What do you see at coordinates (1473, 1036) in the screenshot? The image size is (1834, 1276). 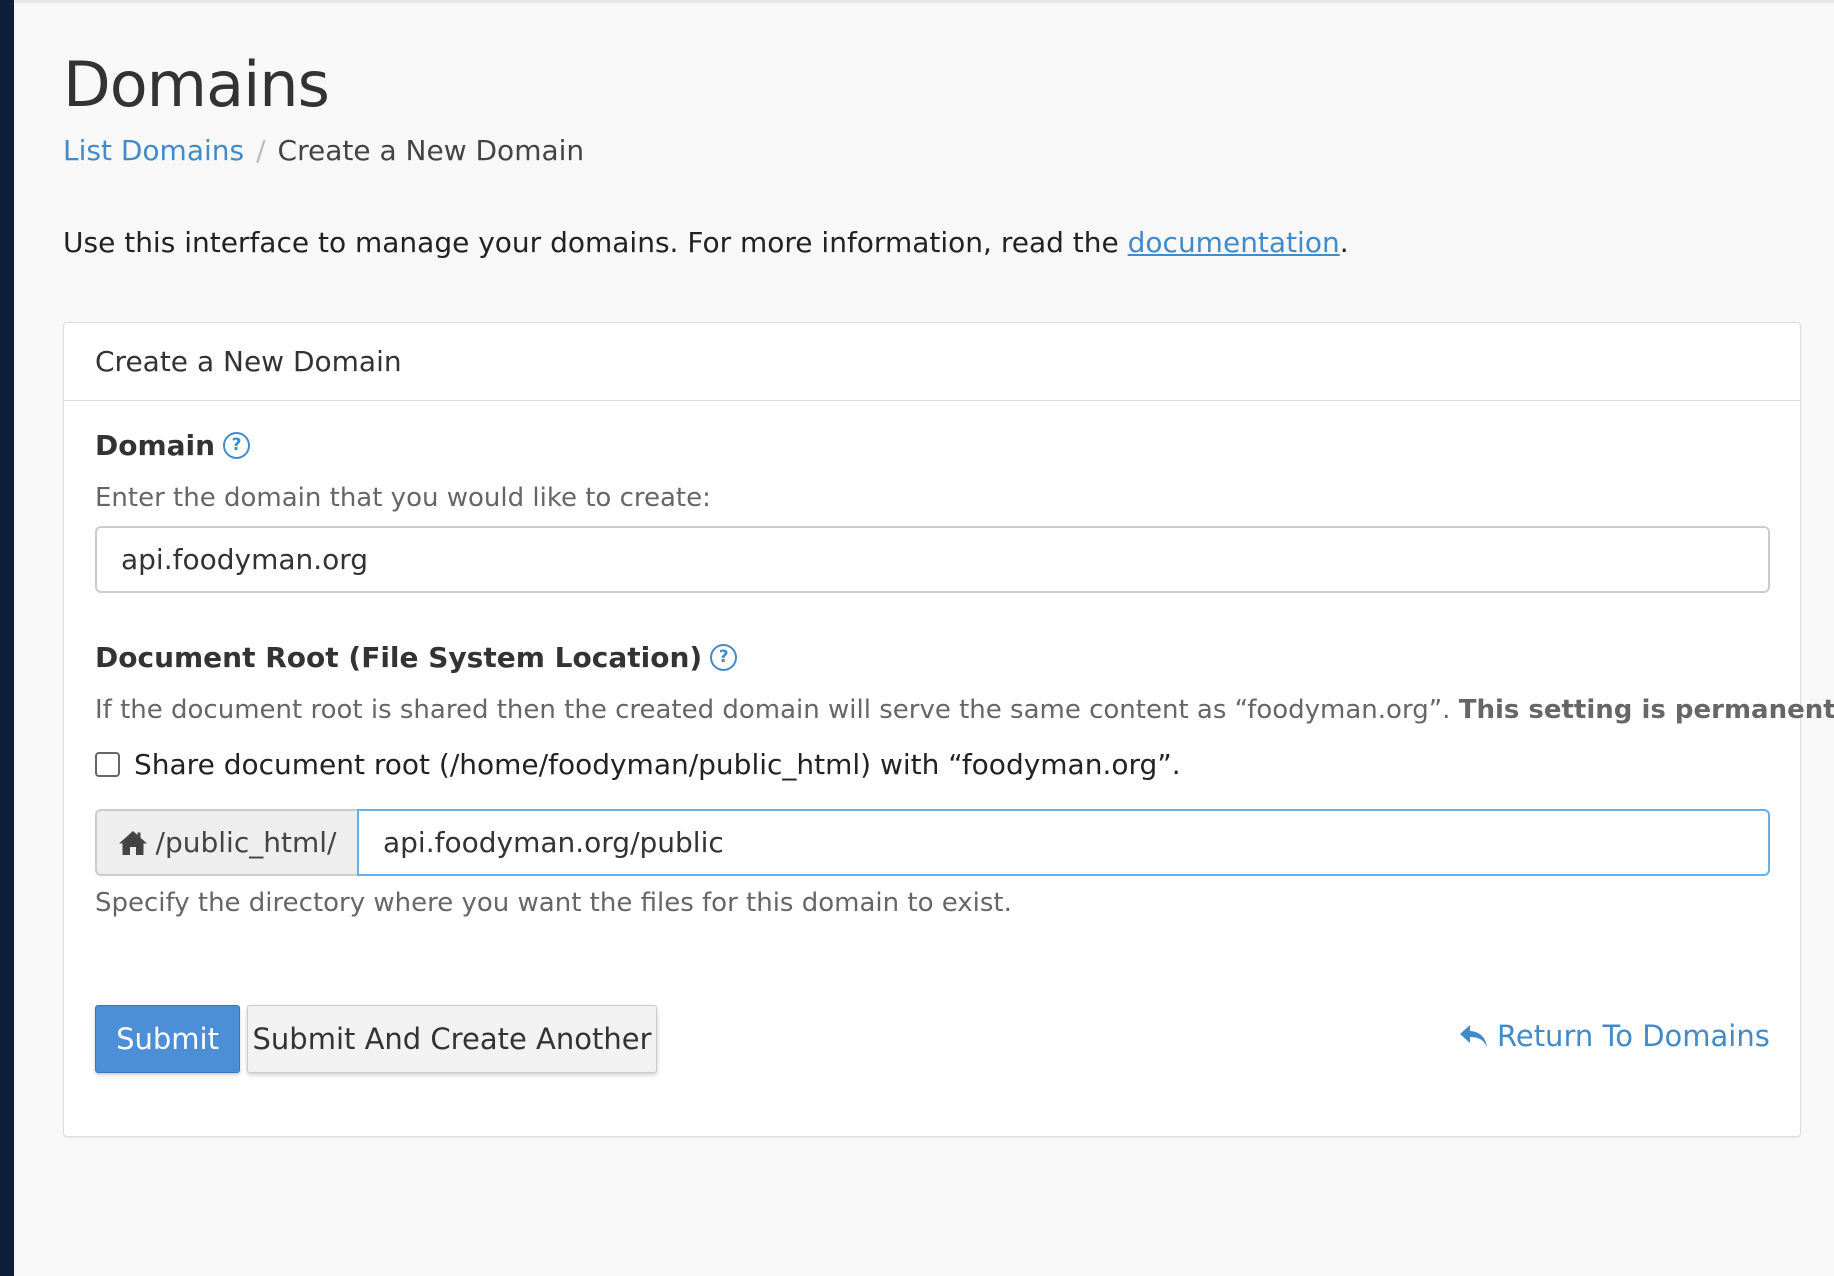 I see `reply-arrow-icon` at bounding box center [1473, 1036].